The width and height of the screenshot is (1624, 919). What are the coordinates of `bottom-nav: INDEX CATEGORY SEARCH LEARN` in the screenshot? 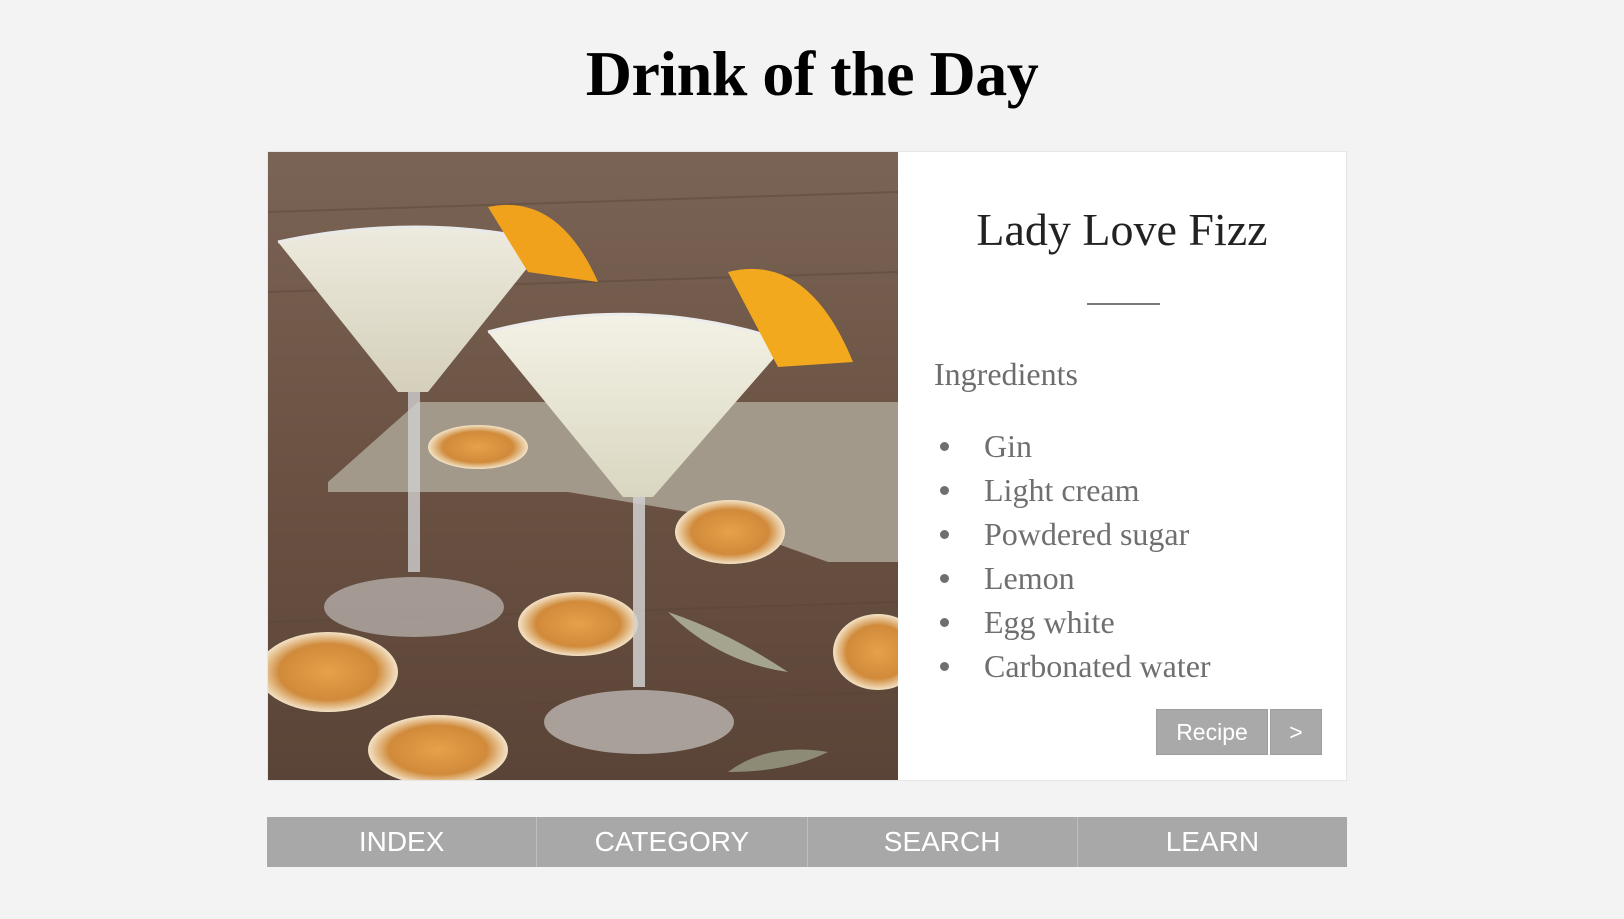 It's located at (807, 842).